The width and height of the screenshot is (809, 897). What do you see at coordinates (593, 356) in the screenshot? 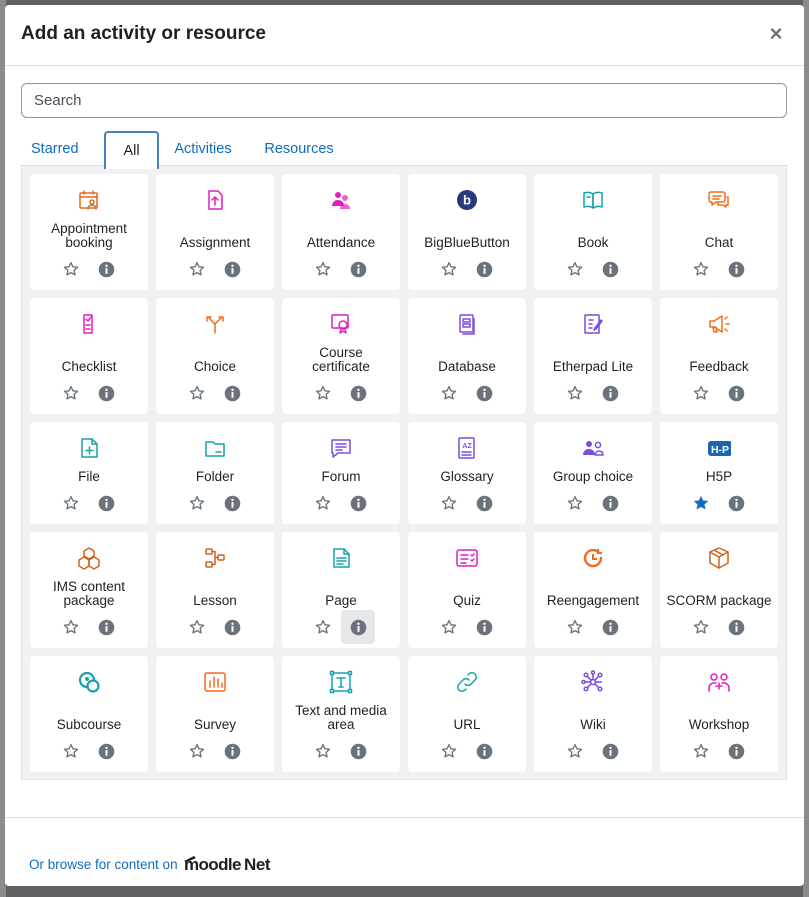
I see `activity-card-etherpad-lite: Etherpad Lite` at bounding box center [593, 356].